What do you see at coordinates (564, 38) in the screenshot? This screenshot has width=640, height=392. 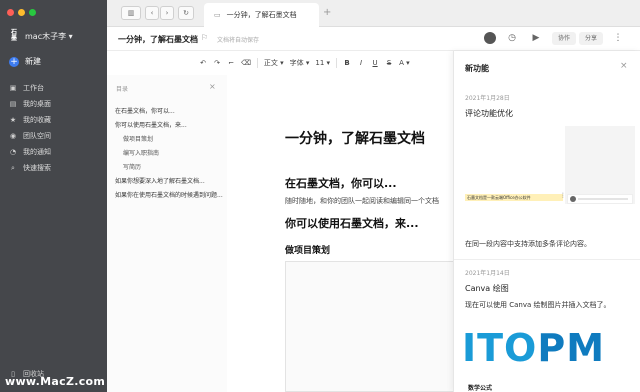 I see `collab-button: 协作` at bounding box center [564, 38].